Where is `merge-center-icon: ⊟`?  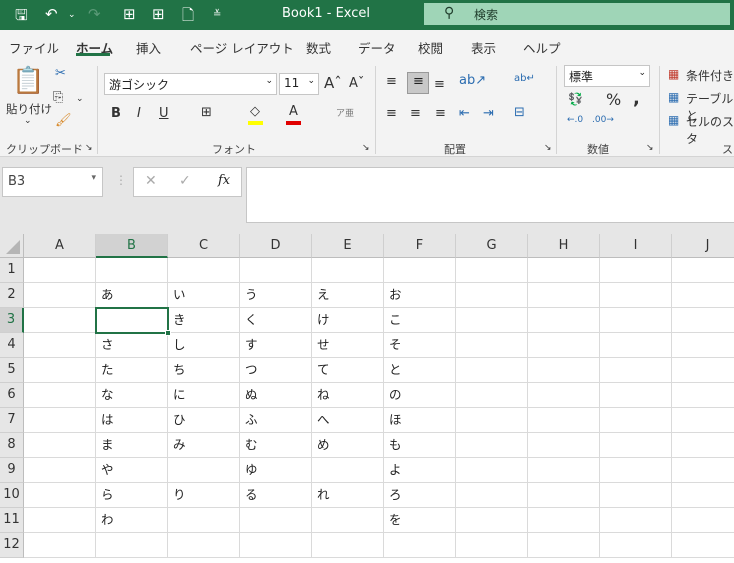 merge-center-icon: ⊟ is located at coordinates (519, 112).